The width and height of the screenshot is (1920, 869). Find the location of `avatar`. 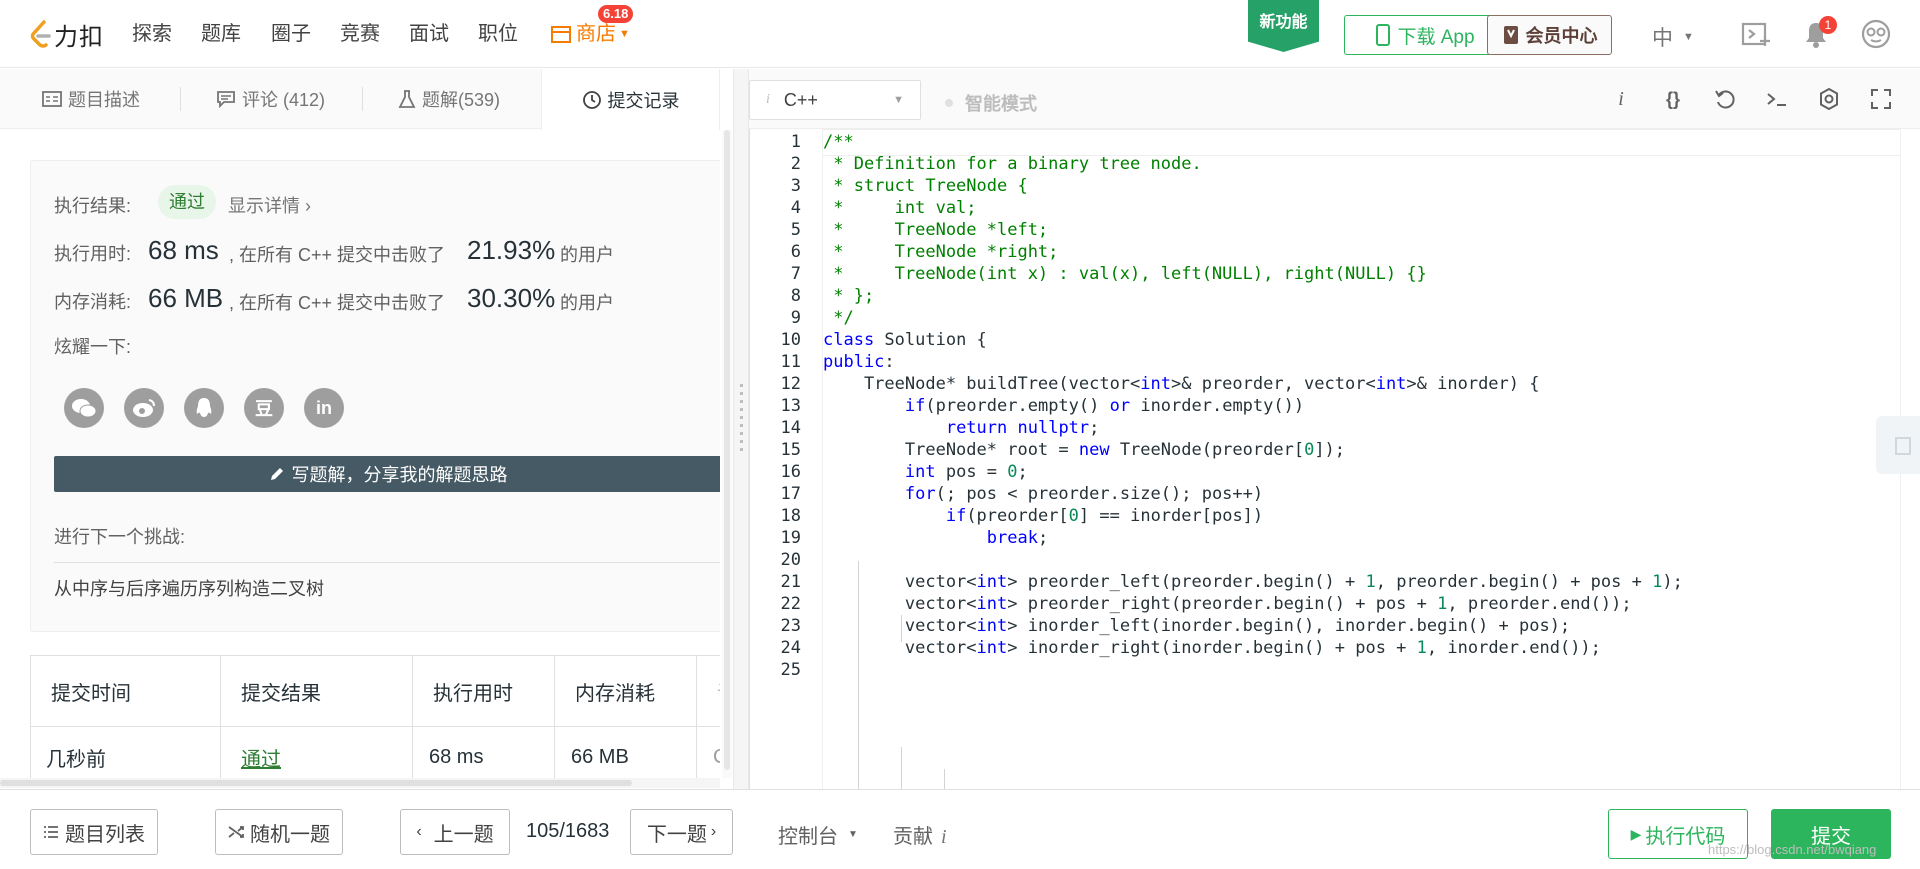

avatar is located at coordinates (1876, 34).